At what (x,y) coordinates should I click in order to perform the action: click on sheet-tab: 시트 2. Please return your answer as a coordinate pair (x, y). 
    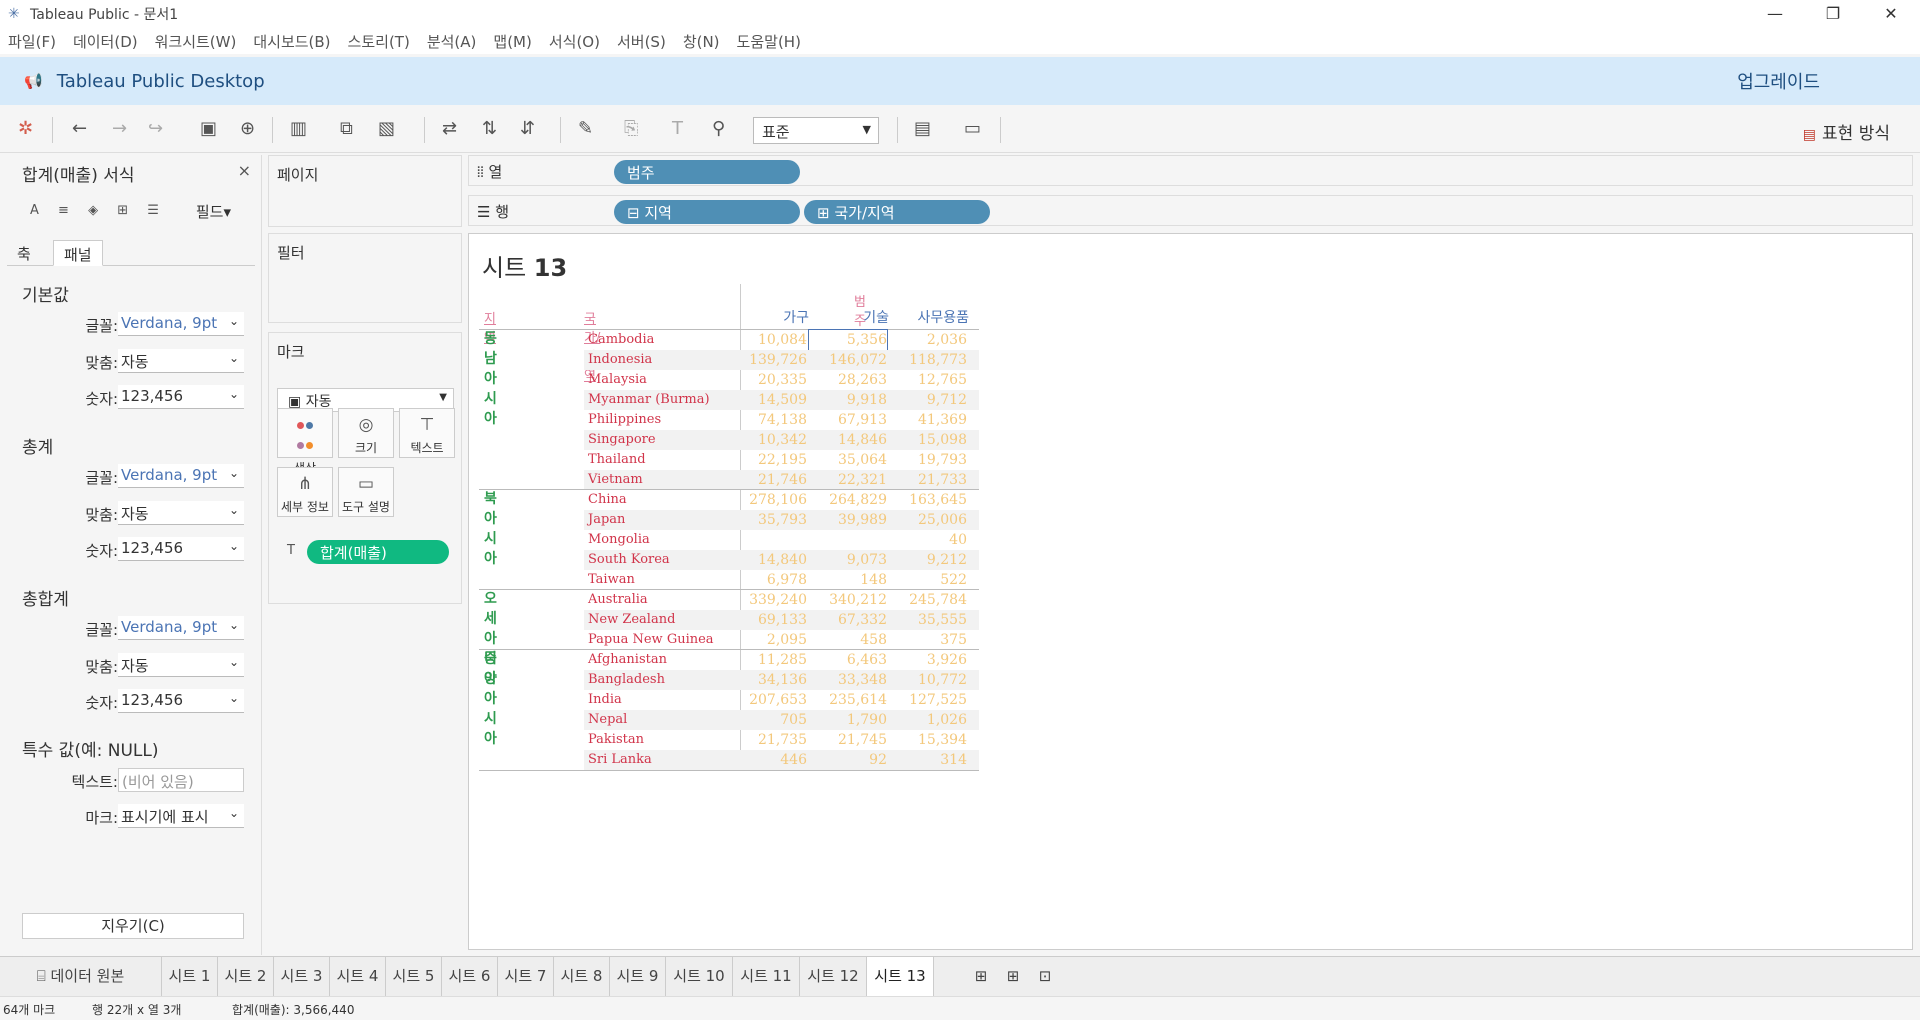
    Looking at the image, I should click on (246, 977).